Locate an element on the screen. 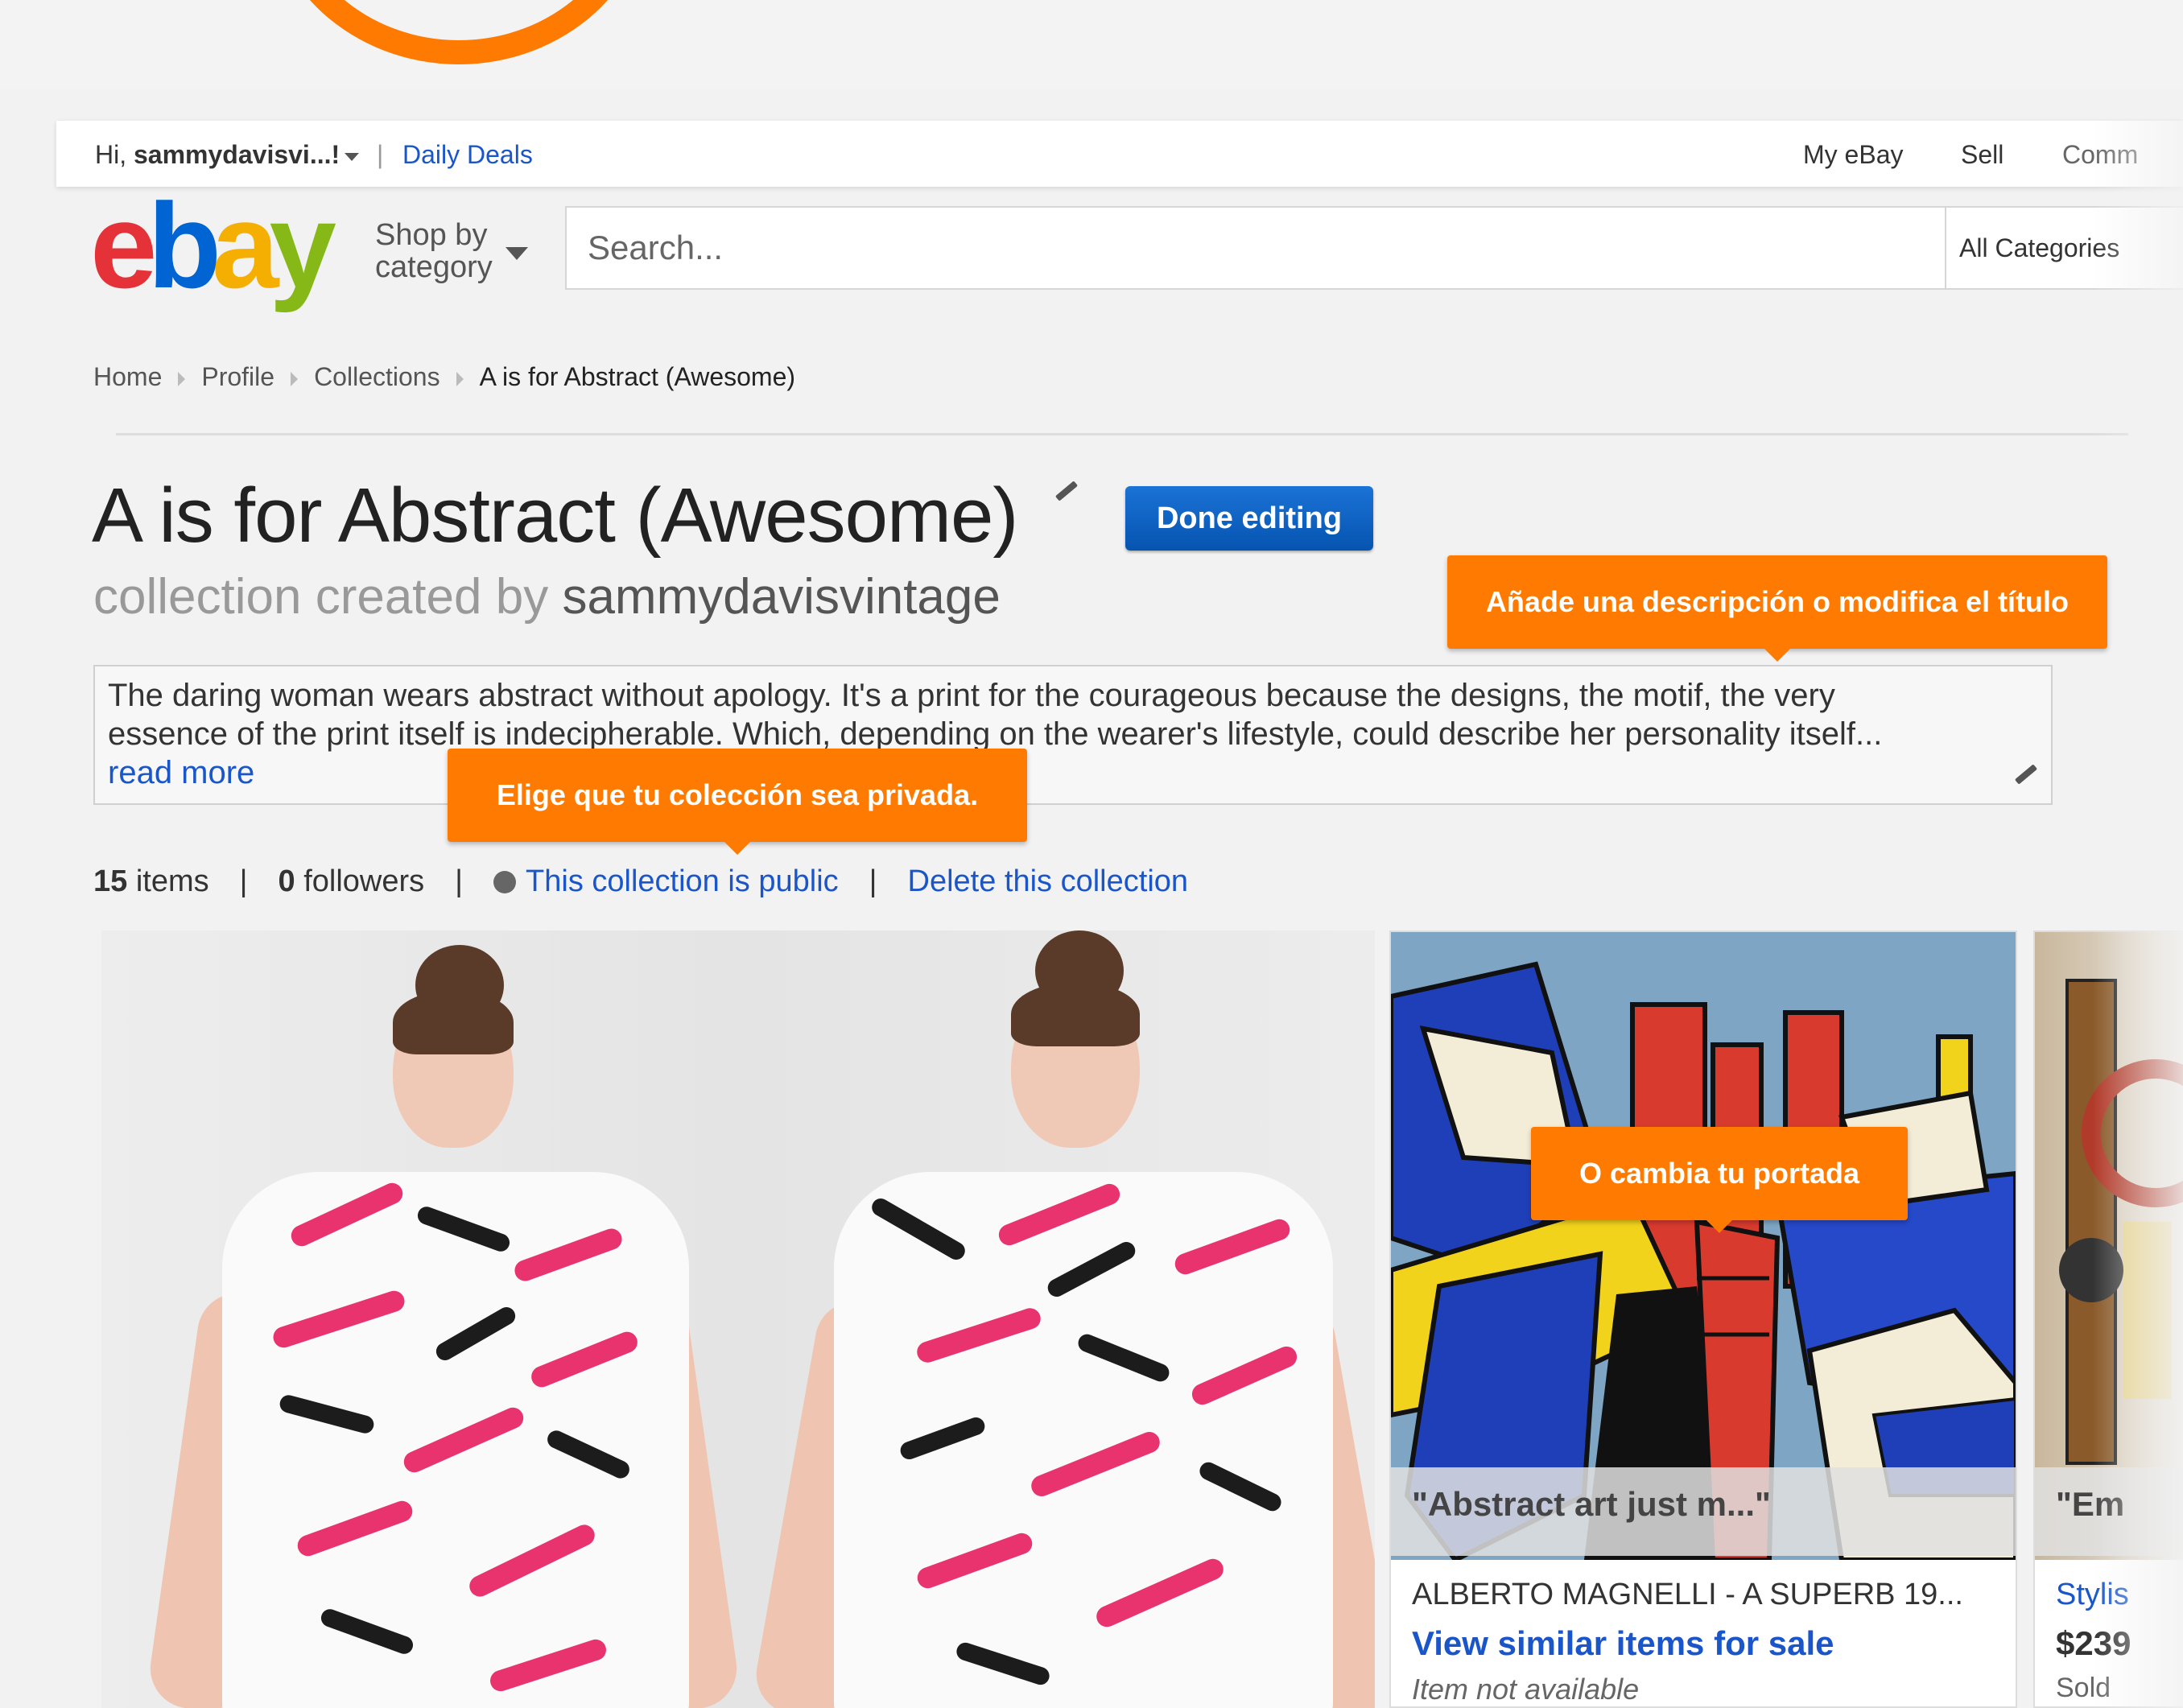  greeting-prefix: Hi, is located at coordinates (114, 154).